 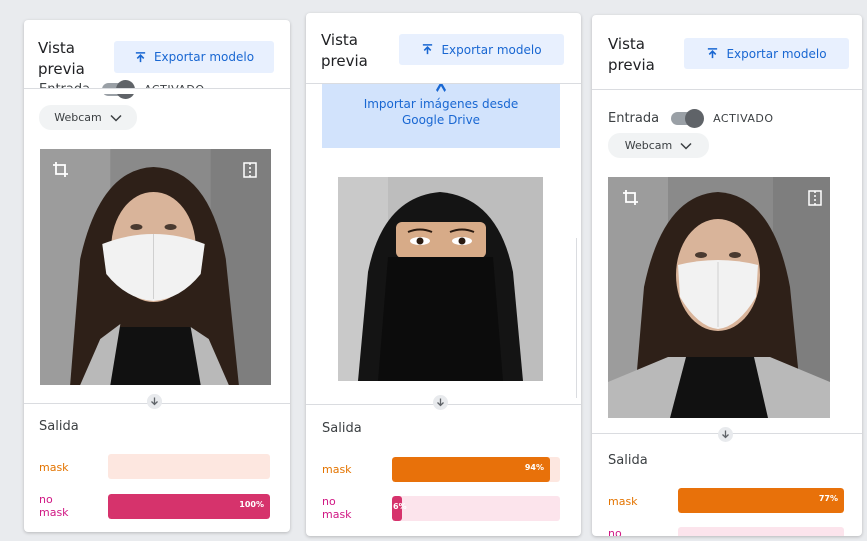 I want to click on confidence-bar-no-mask: 100%, so click(x=189, y=506).